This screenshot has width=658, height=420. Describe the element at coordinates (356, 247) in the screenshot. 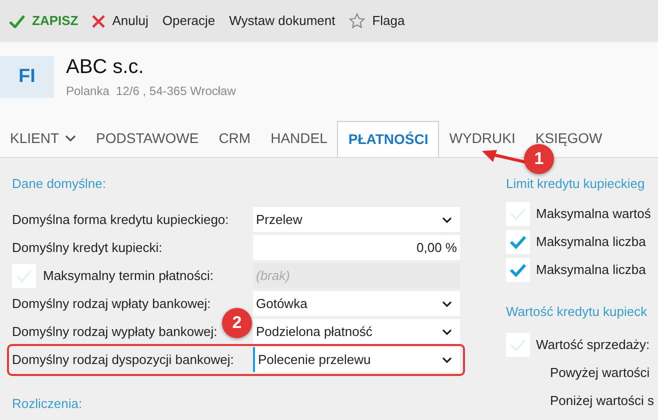

I see `input-field: 0,00 %` at that location.